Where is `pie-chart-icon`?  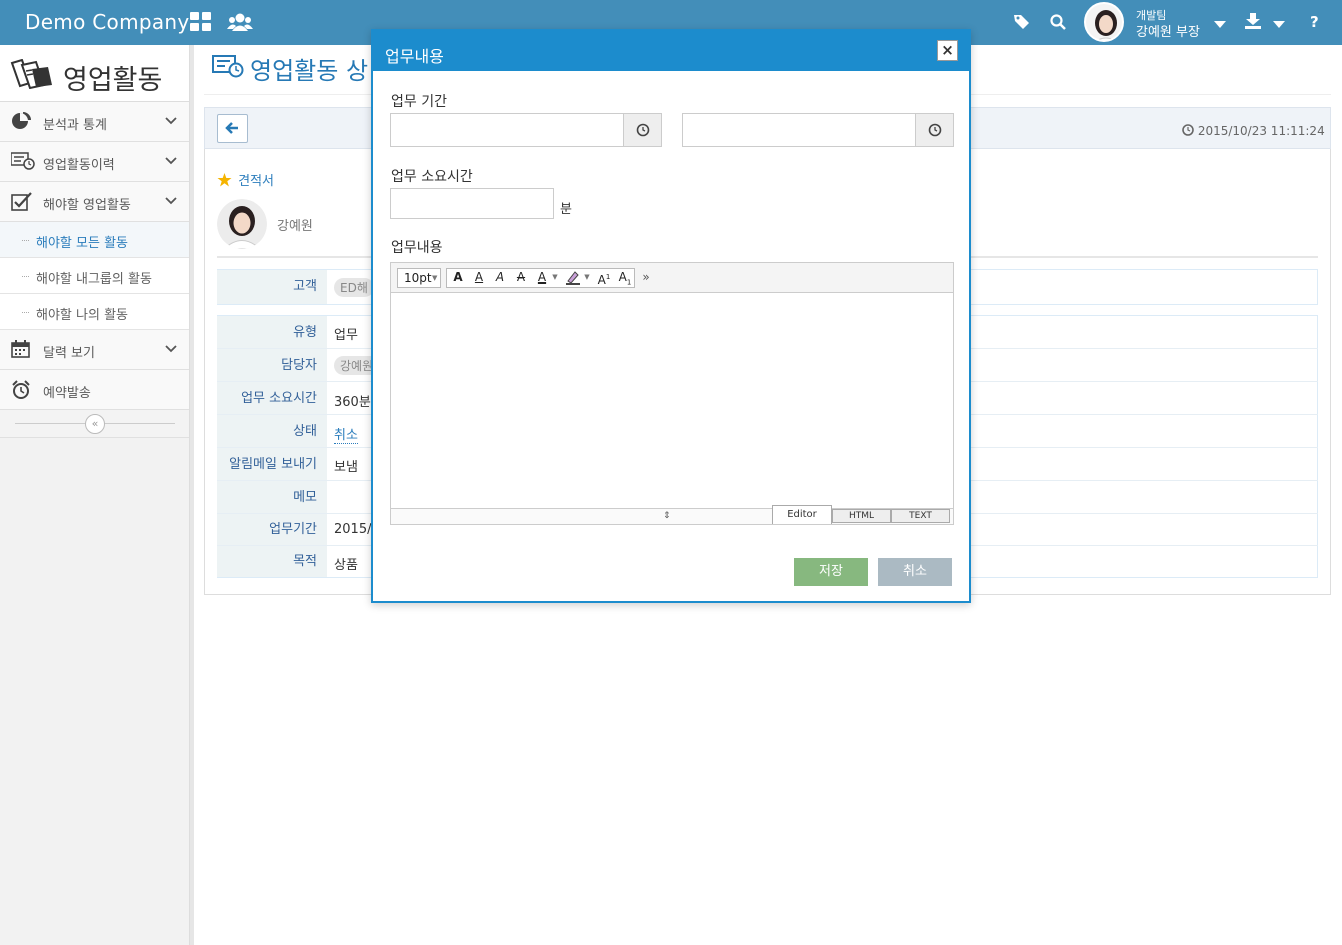 pie-chart-icon is located at coordinates (21, 123).